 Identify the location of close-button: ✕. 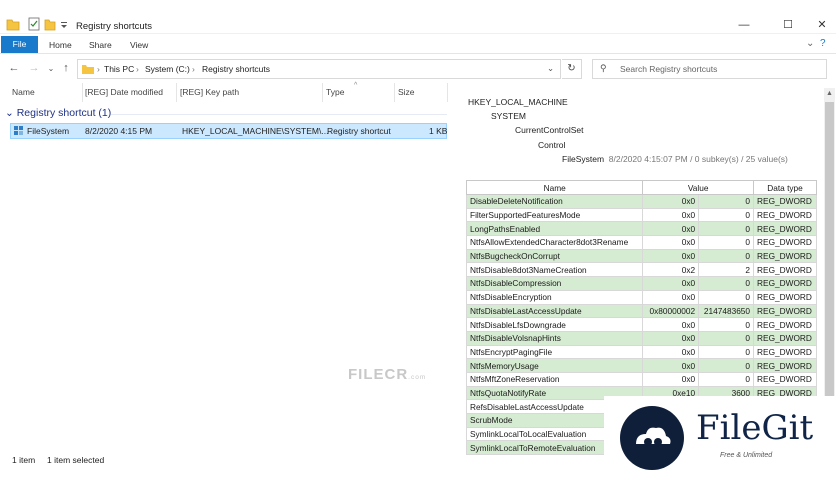
(822, 25).